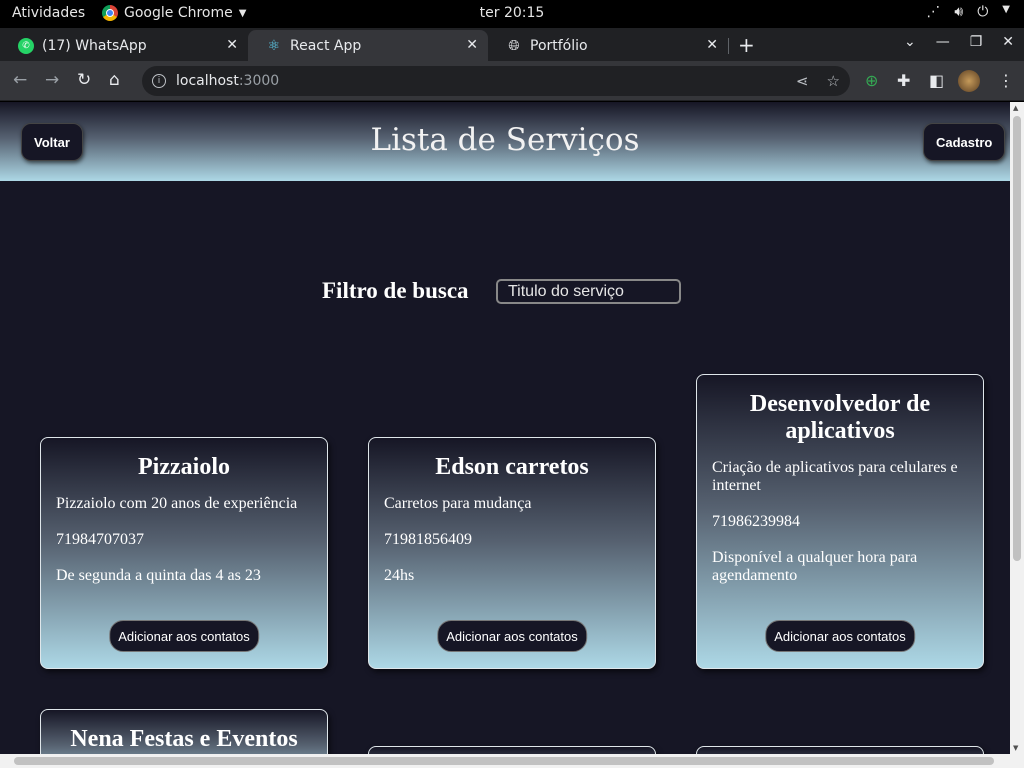 The width and height of the screenshot is (1024, 768). I want to click on page-title: Lista de Serviços, so click(505, 140).